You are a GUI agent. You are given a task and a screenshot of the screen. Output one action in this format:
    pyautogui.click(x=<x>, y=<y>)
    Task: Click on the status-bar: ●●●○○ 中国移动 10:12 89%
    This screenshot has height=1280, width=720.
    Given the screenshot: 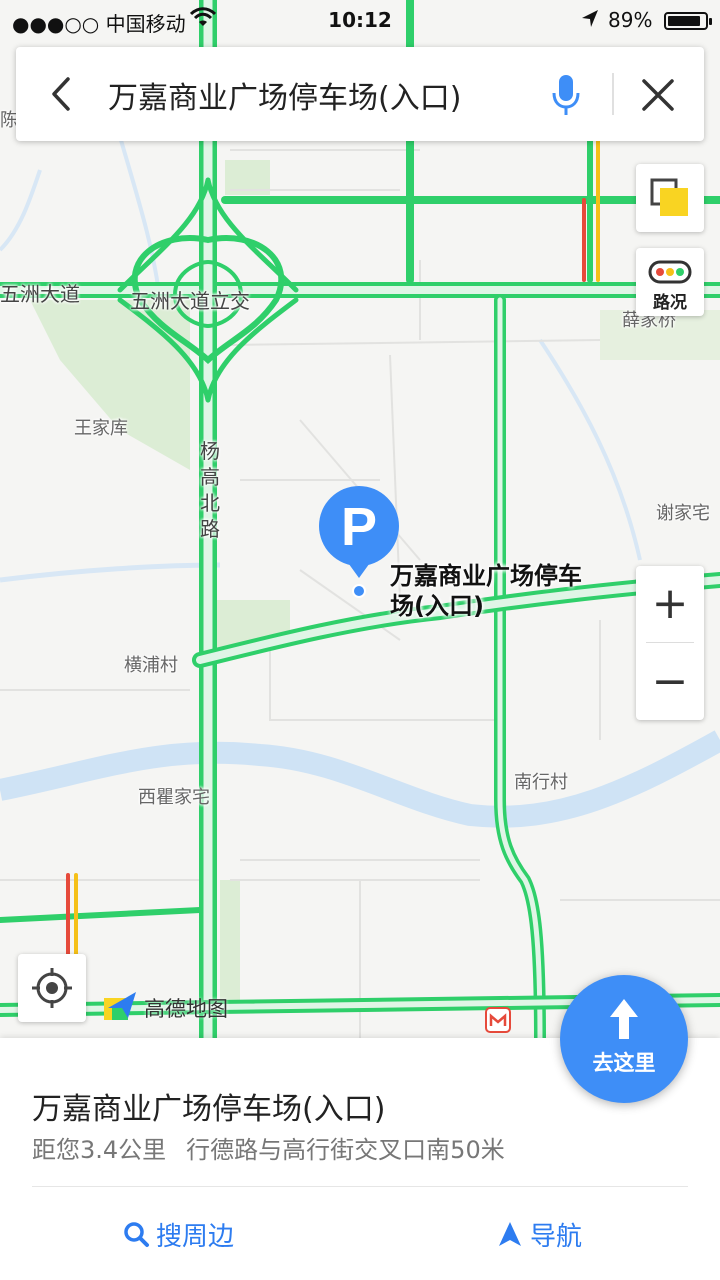 What is the action you would take?
    pyautogui.click(x=360, y=20)
    